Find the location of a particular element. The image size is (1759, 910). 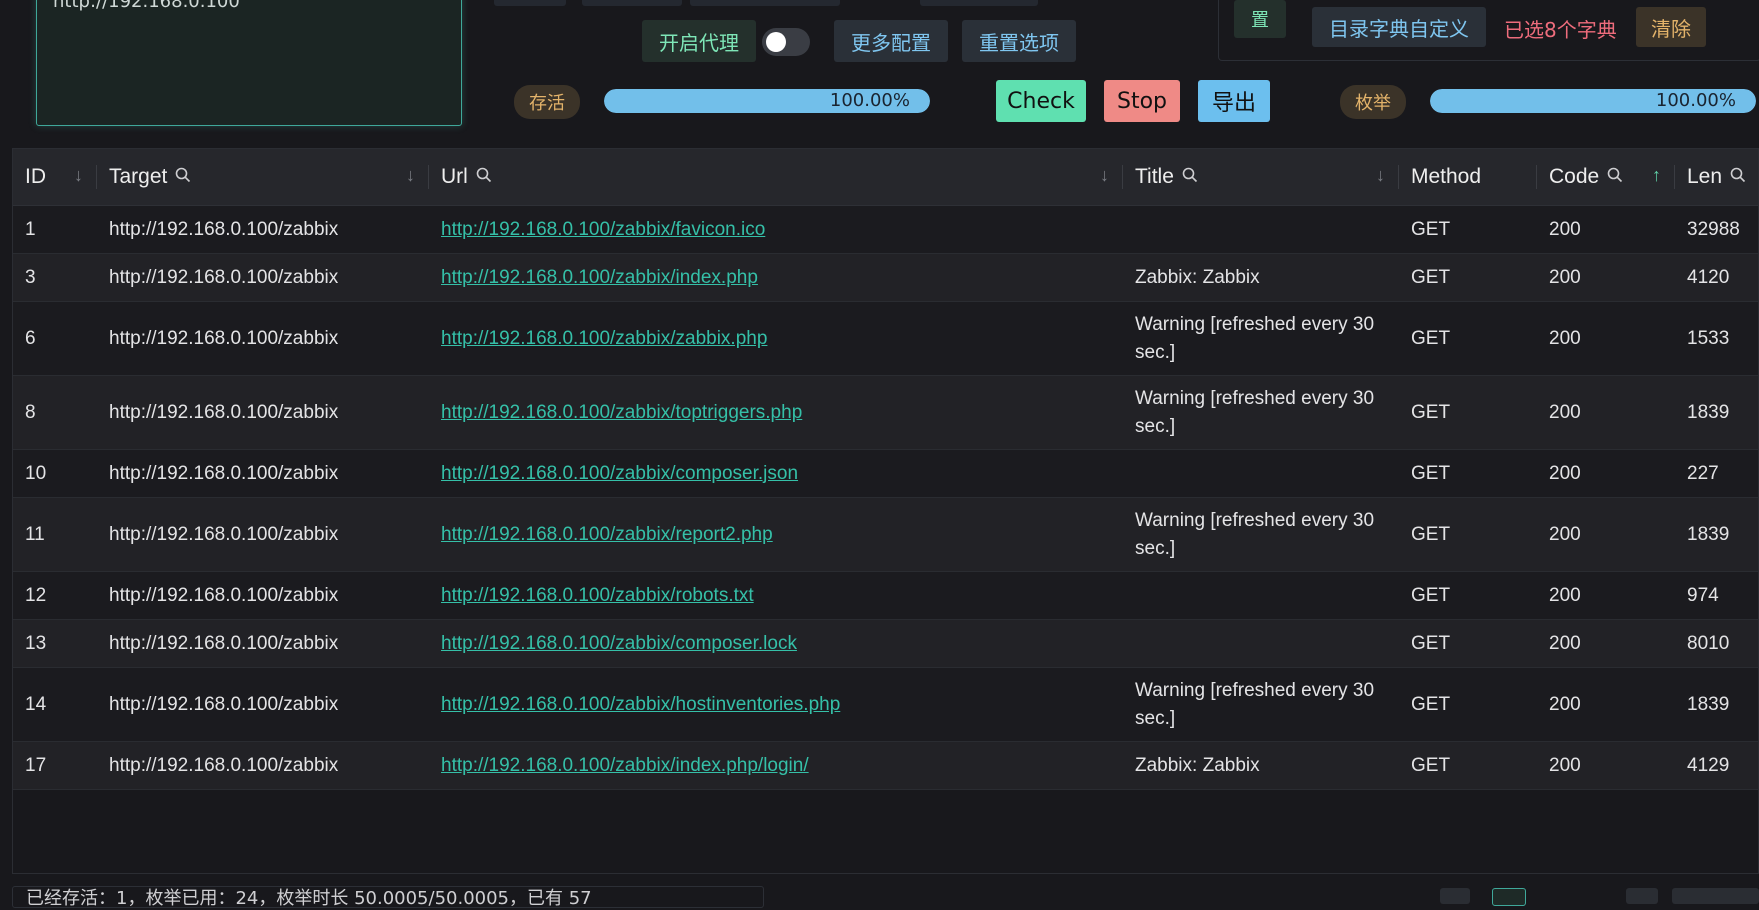

table-header: ID ↓ Target ↓ Url ↓ Title ↓ Method Code ↑ Len is located at coordinates (885, 177).